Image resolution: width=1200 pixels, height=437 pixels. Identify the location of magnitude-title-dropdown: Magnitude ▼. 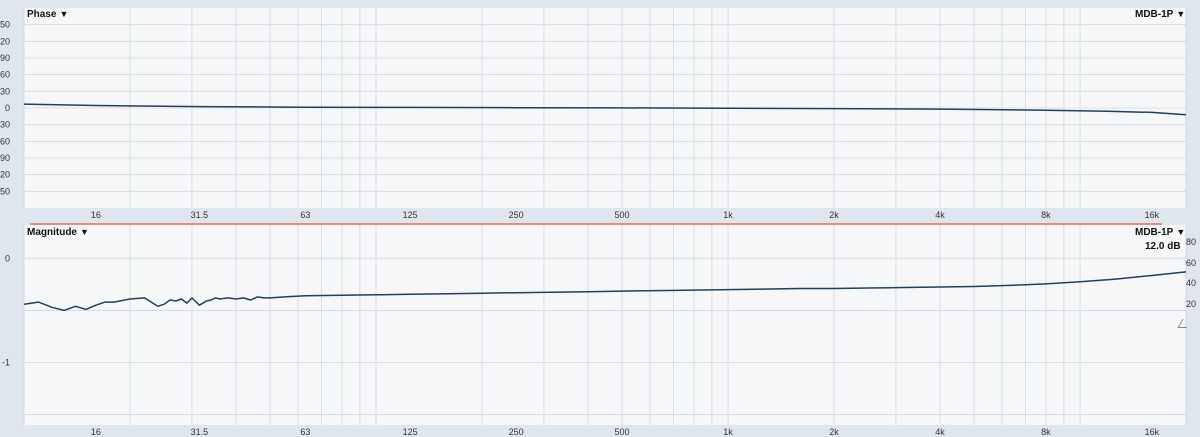
(58, 232).